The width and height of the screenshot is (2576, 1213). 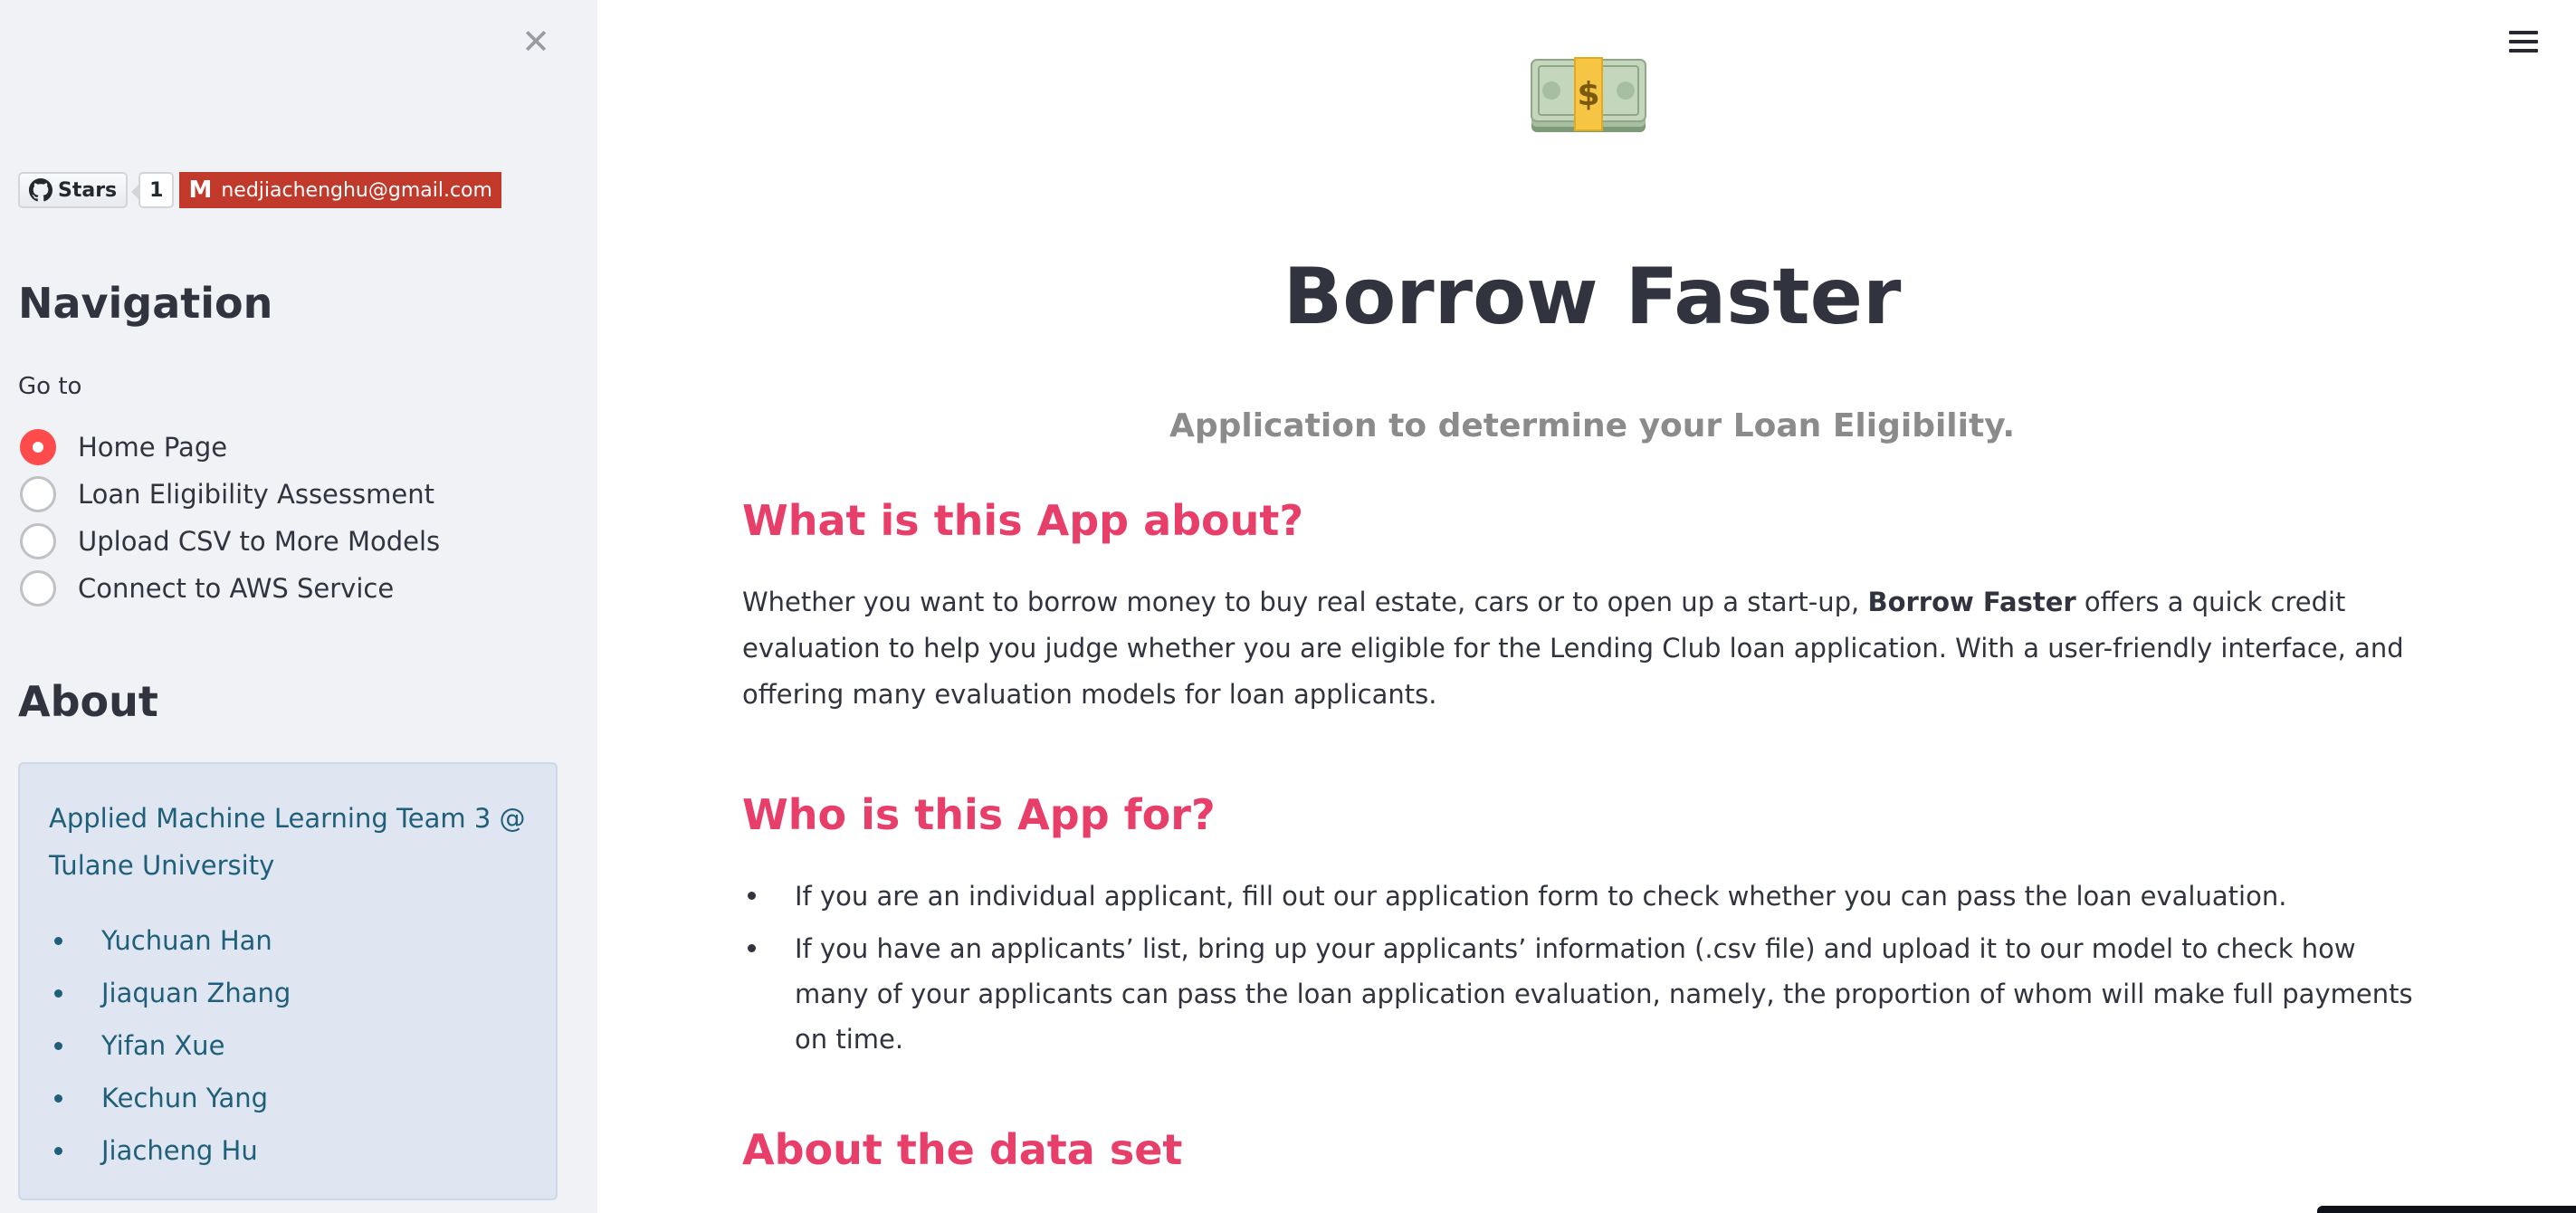 What do you see at coordinates (41, 190) in the screenshot?
I see `github-icon` at bounding box center [41, 190].